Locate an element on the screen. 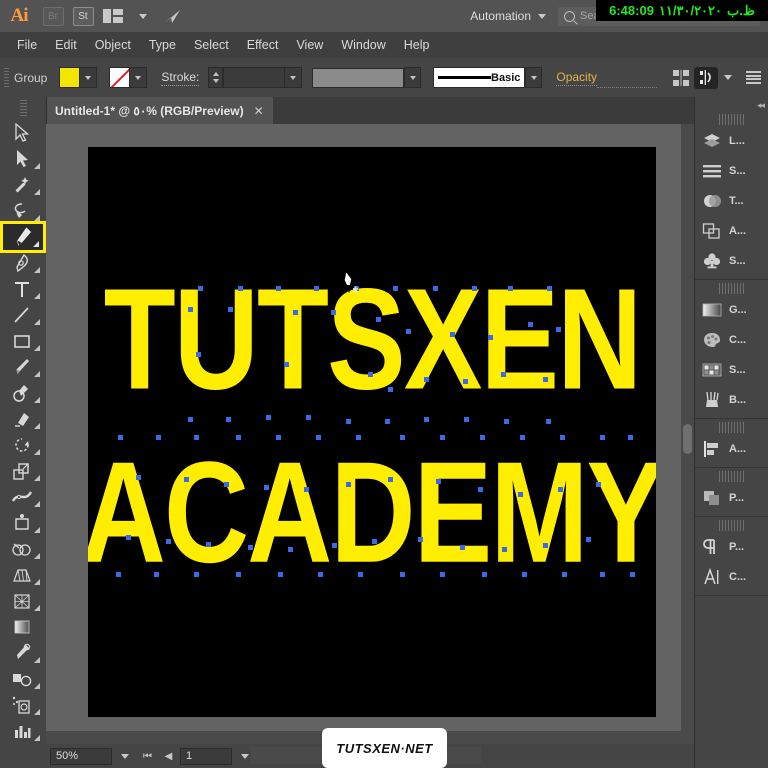 The height and width of the screenshot is (768, 768). mesh-tool is located at coordinates (22, 601).